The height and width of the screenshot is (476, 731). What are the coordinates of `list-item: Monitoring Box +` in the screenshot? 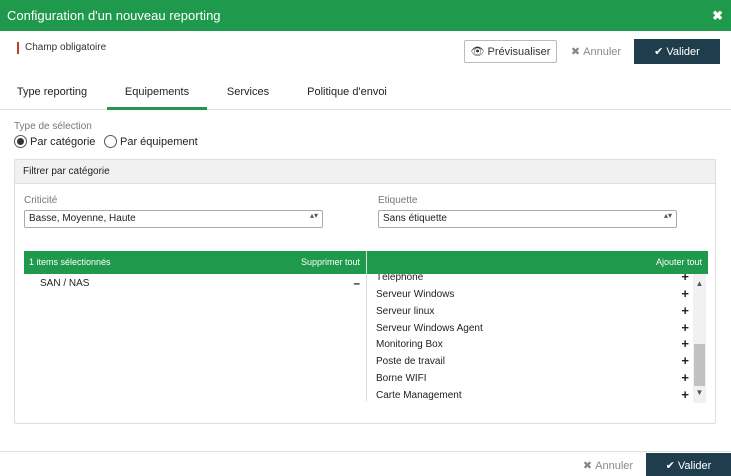 It's located at (529, 344).